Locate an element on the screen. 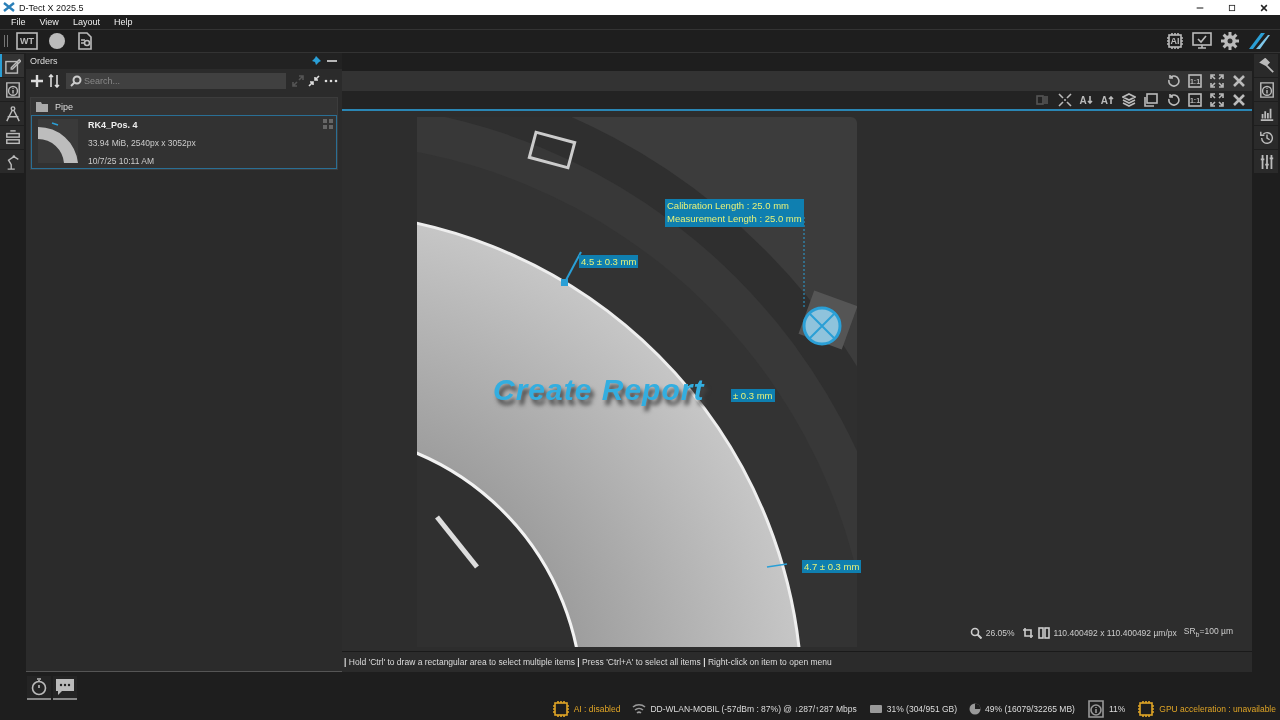 The image size is (1280, 720). hammer-tab is located at coordinates (1266, 65).